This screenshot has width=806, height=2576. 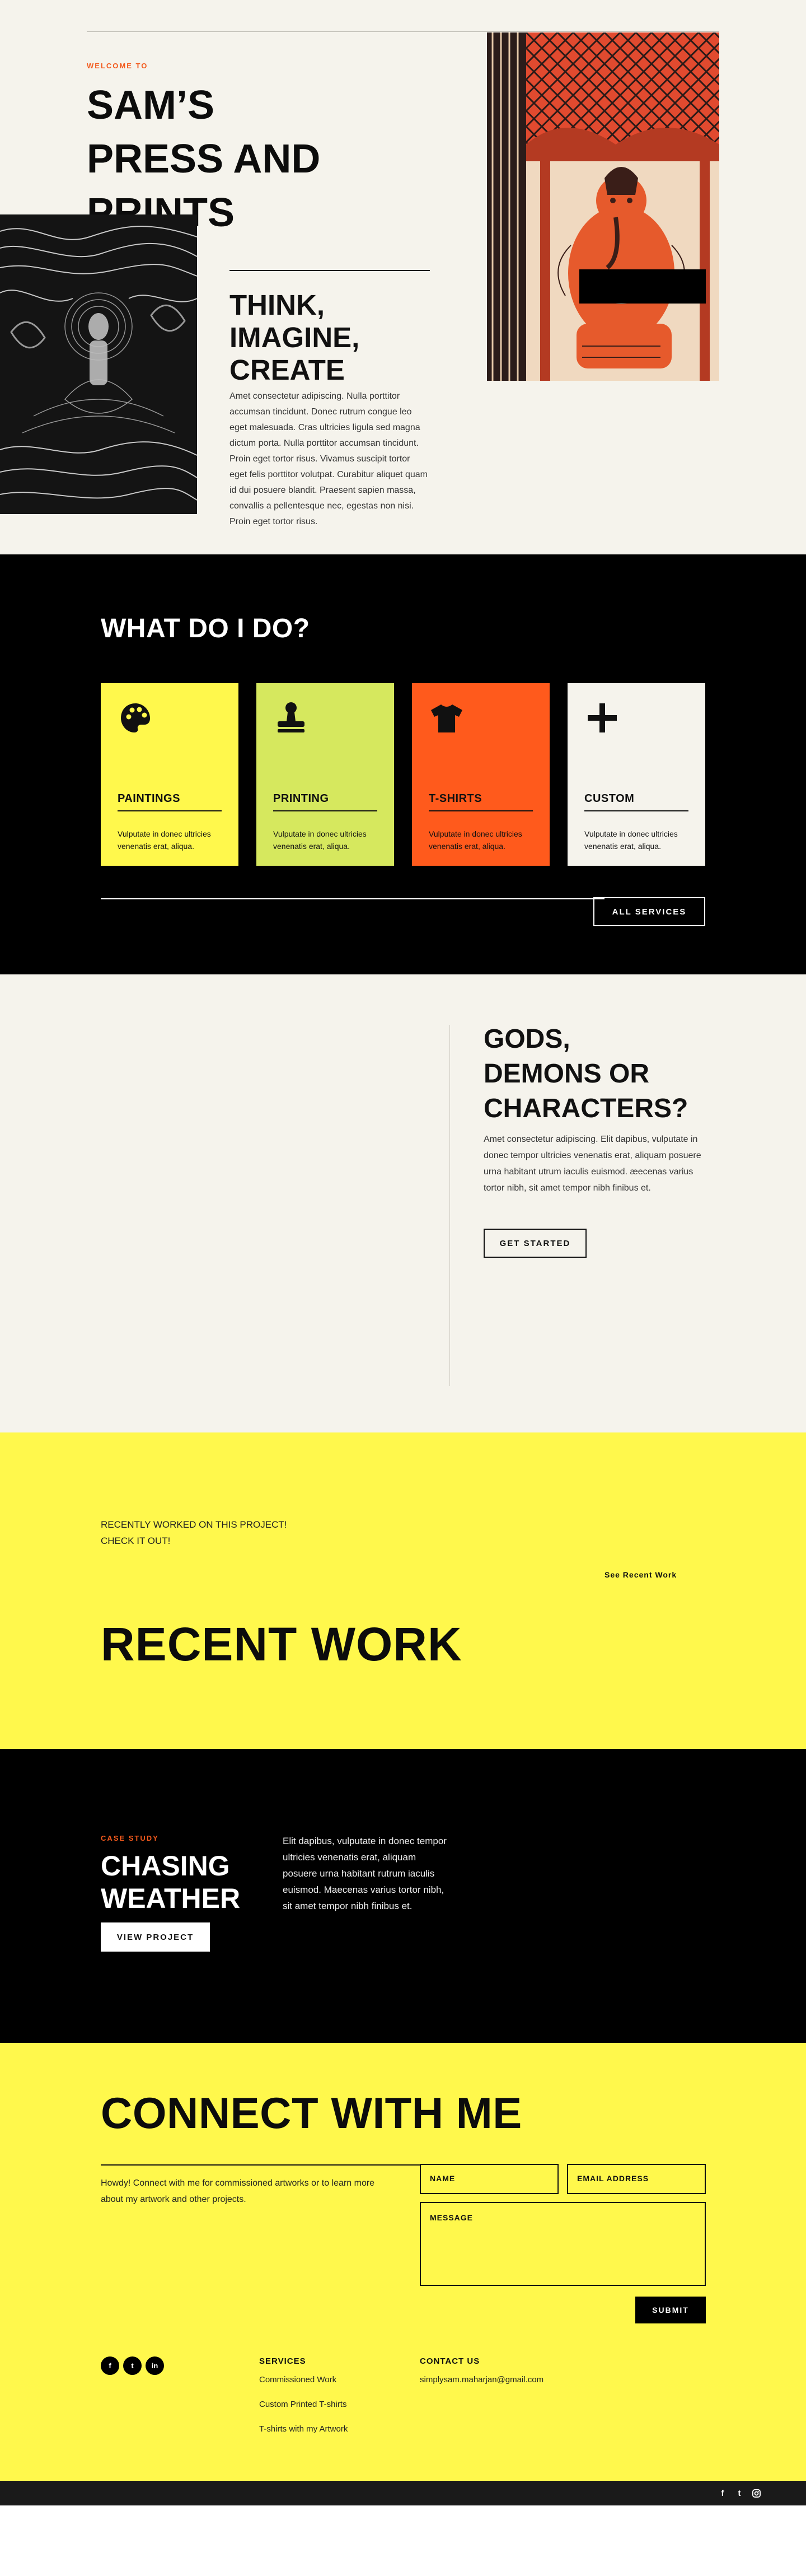 What do you see at coordinates (194, 1525) in the screenshot?
I see `recent-note-line: RECENTLY WORKED ON THIS PROJECT!` at bounding box center [194, 1525].